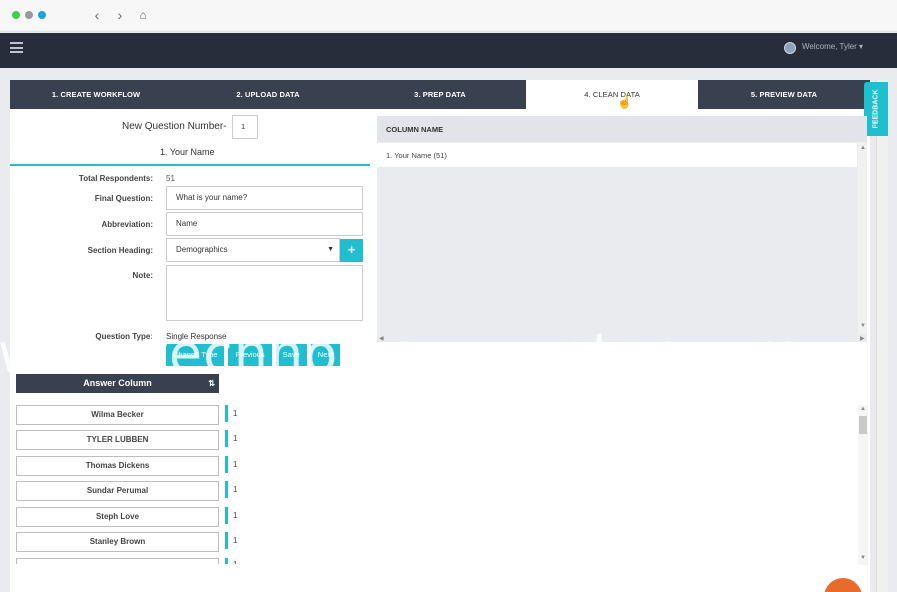 This screenshot has height=592, width=897. What do you see at coordinates (264, 198) in the screenshot?
I see `final-question-input: What is your name?` at bounding box center [264, 198].